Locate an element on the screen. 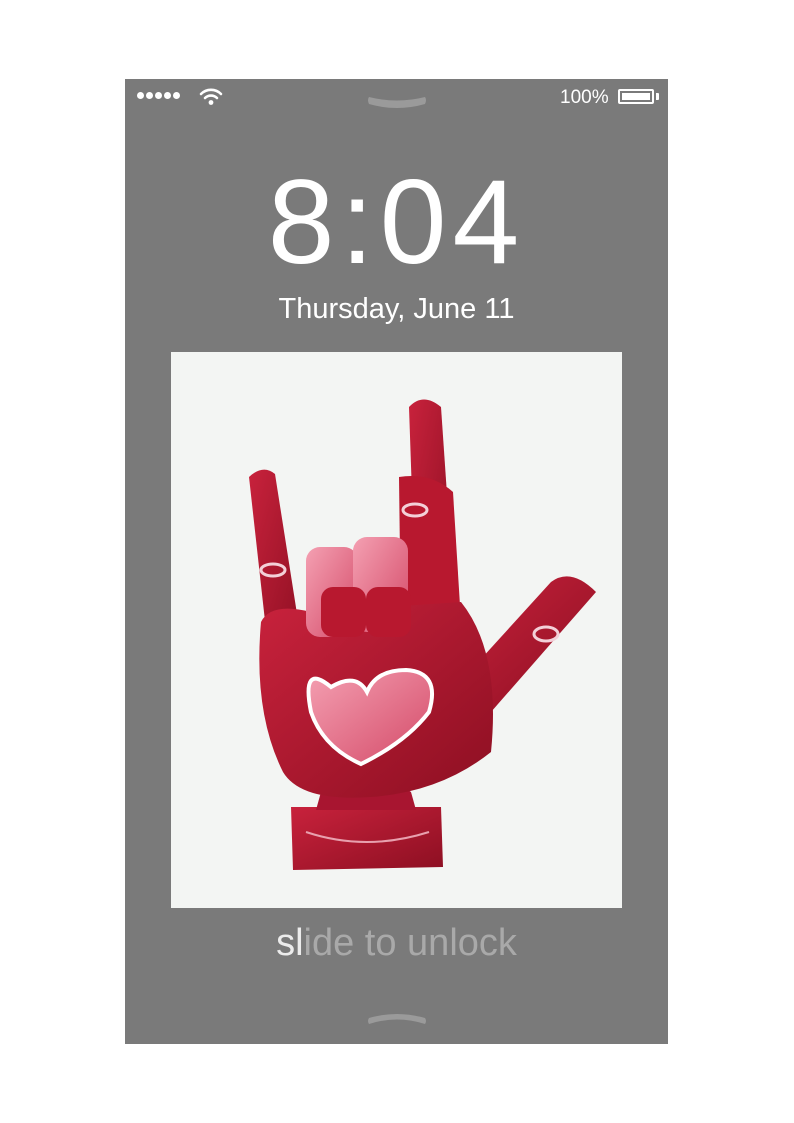 This screenshot has width=794, height=1123. slide-hint-rest: ide to unlock is located at coordinates (410, 943).